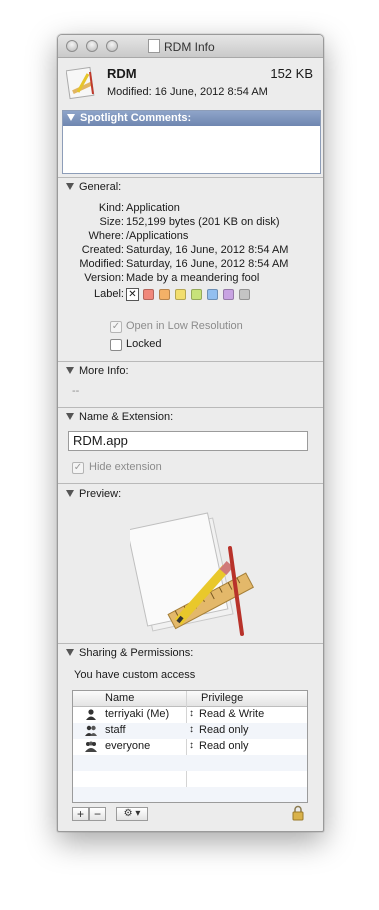 Image resolution: width=379 pixels, height=910 pixels. Describe the element at coordinates (122, 73) in the screenshot. I see `file-name: RDM` at that location.